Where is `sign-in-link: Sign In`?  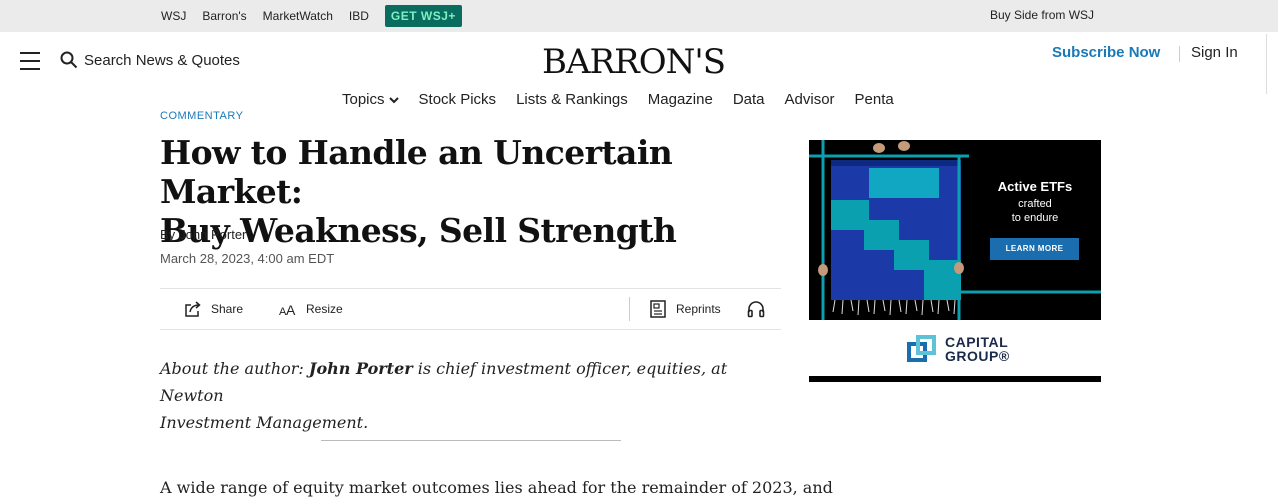 sign-in-link: Sign In is located at coordinates (1214, 52).